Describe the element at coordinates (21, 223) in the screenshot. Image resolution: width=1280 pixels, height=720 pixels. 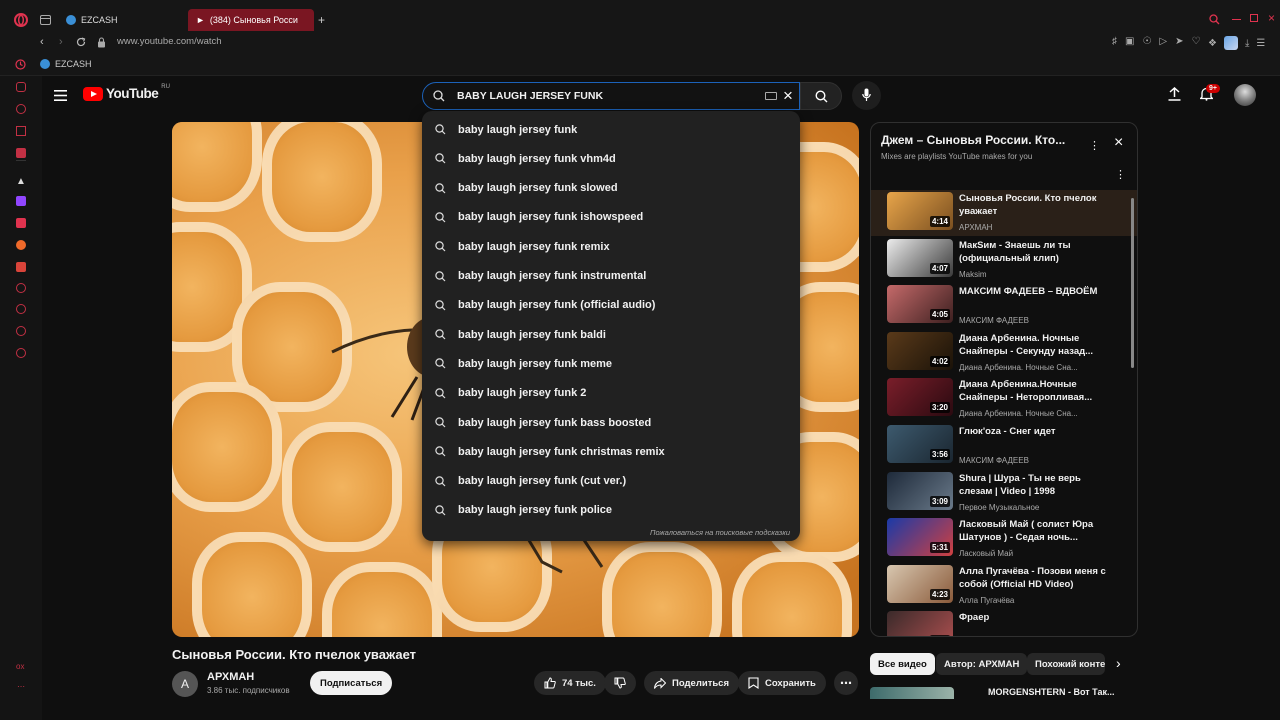
I see `yandex-icon` at that location.